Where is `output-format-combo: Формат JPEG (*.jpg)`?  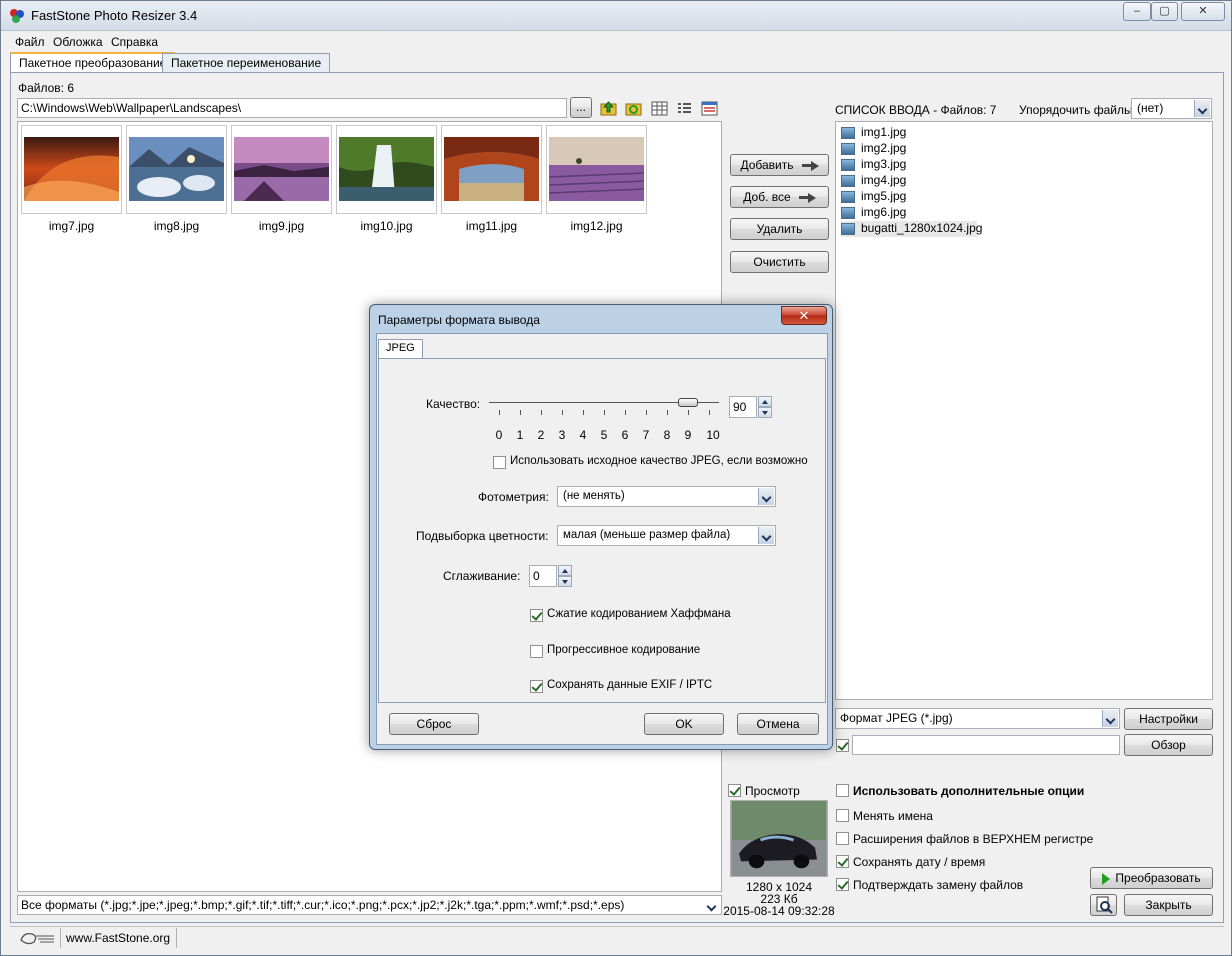 output-format-combo: Формат JPEG (*.jpg) is located at coordinates (977, 718).